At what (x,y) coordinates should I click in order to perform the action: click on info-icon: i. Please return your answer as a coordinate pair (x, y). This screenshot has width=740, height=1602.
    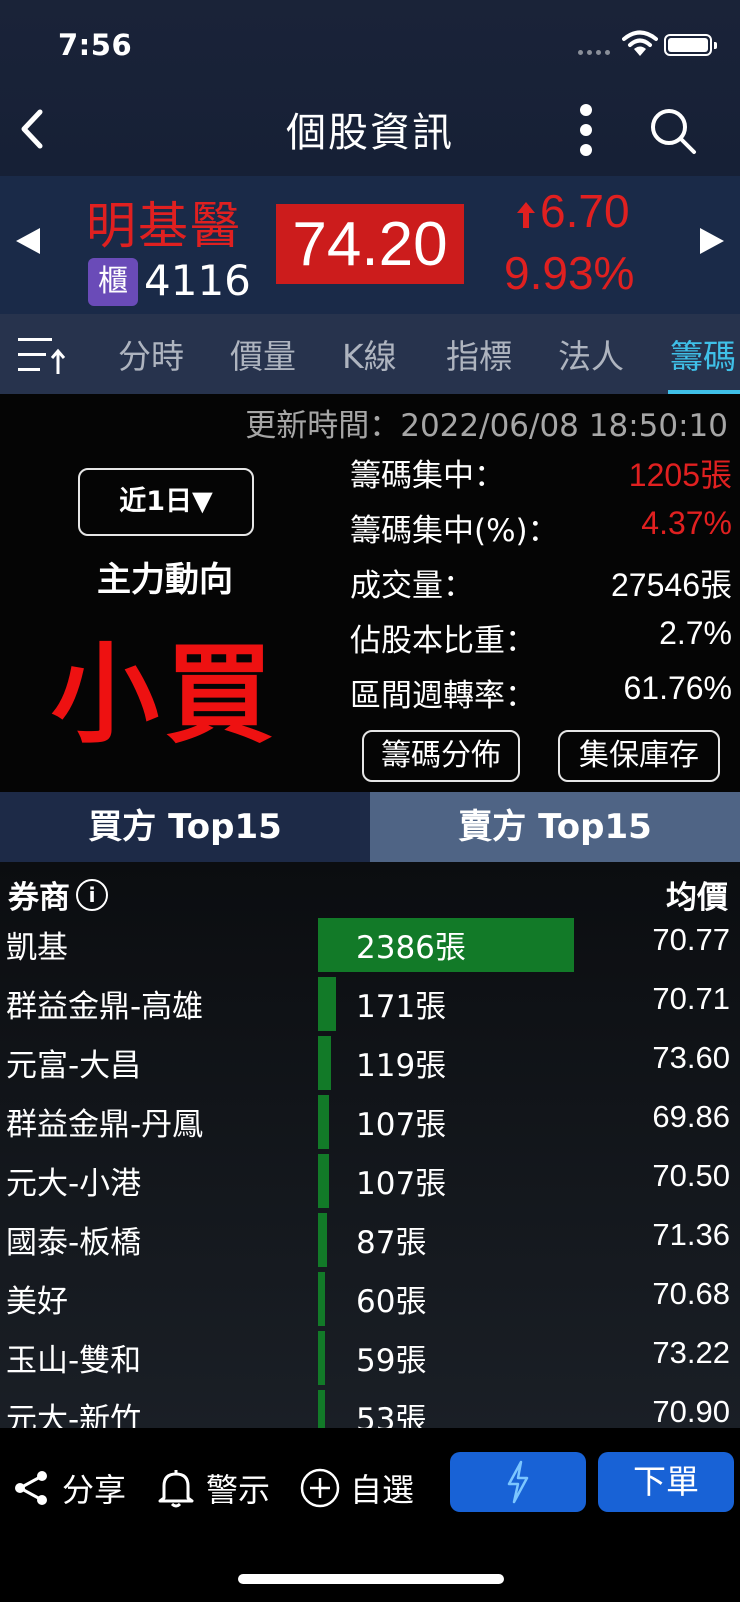
    Looking at the image, I should click on (92, 894).